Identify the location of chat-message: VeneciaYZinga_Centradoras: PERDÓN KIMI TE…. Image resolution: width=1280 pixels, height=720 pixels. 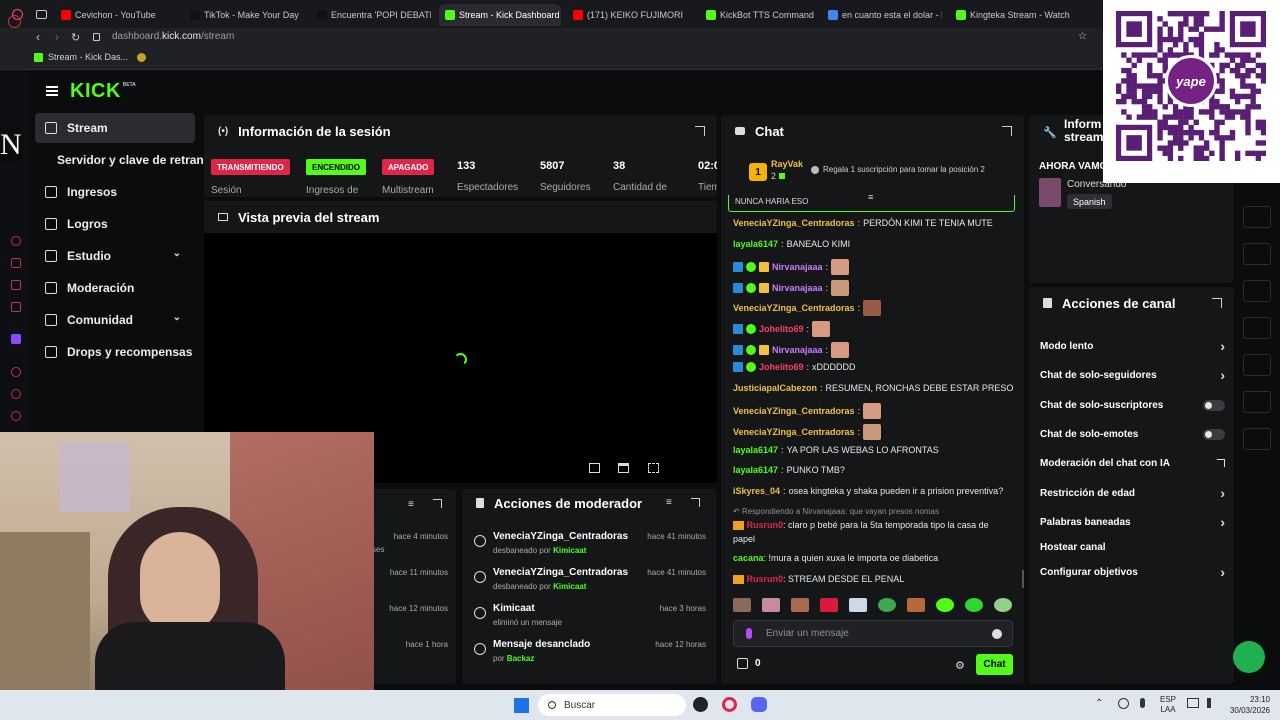
(863, 223).